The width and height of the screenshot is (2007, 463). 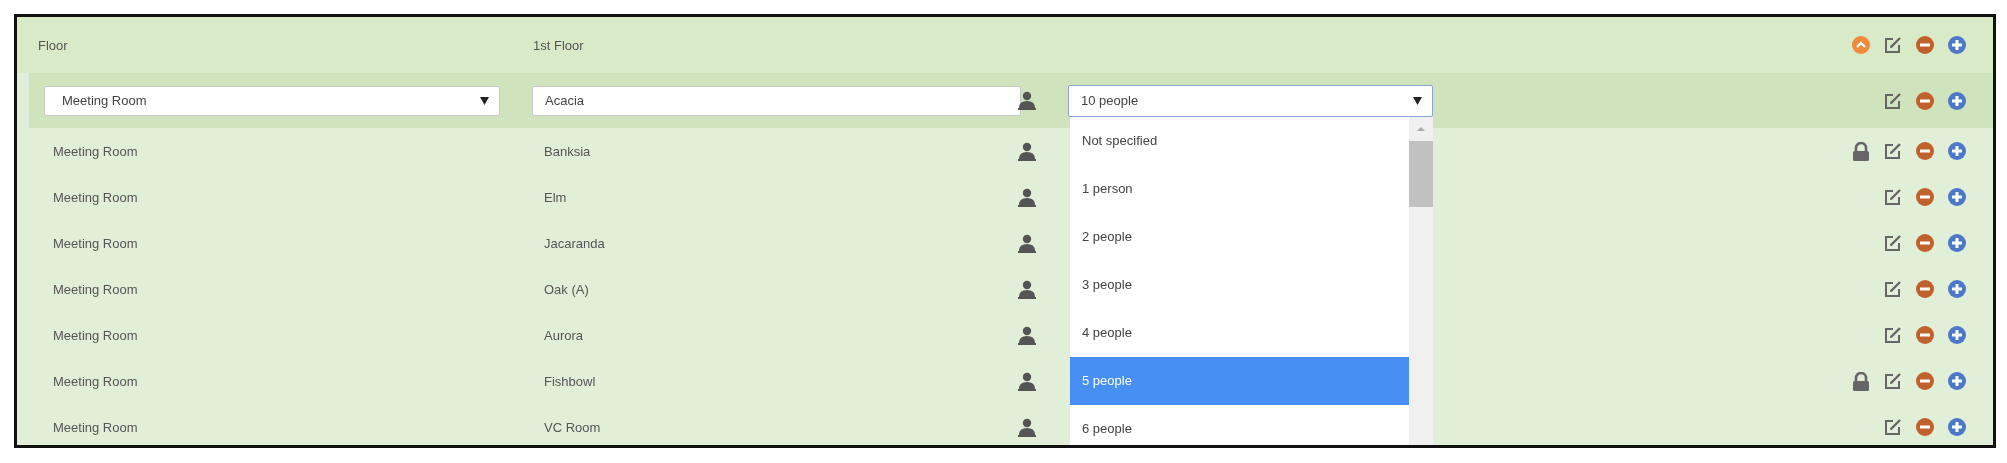 I want to click on capacity-select: 10 people, so click(x=1250, y=100).